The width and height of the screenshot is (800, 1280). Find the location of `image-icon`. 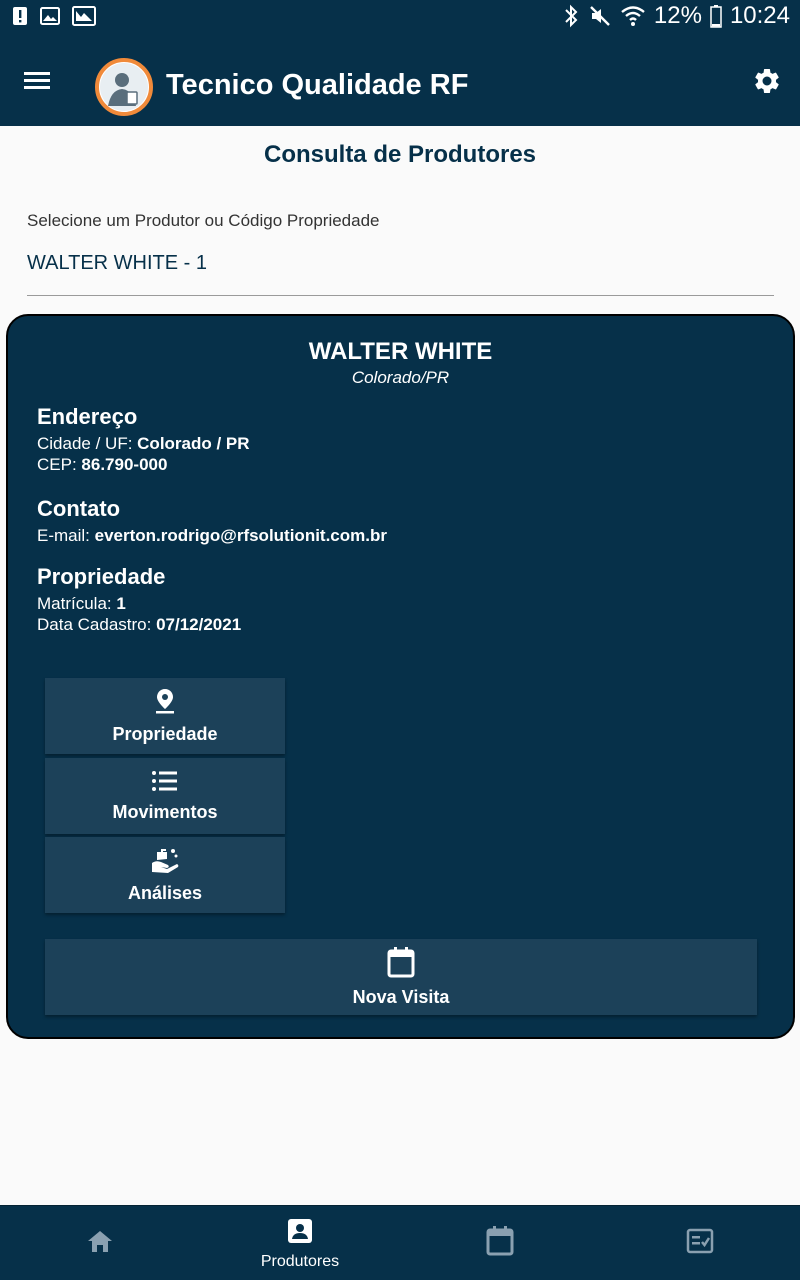

image-icon is located at coordinates (50, 16).